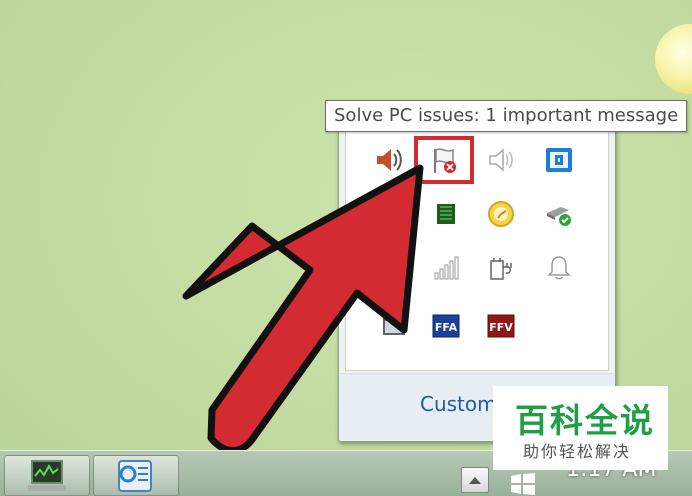 The width and height of the screenshot is (692, 496). I want to click on taskbar-app-control, so click(136, 475).